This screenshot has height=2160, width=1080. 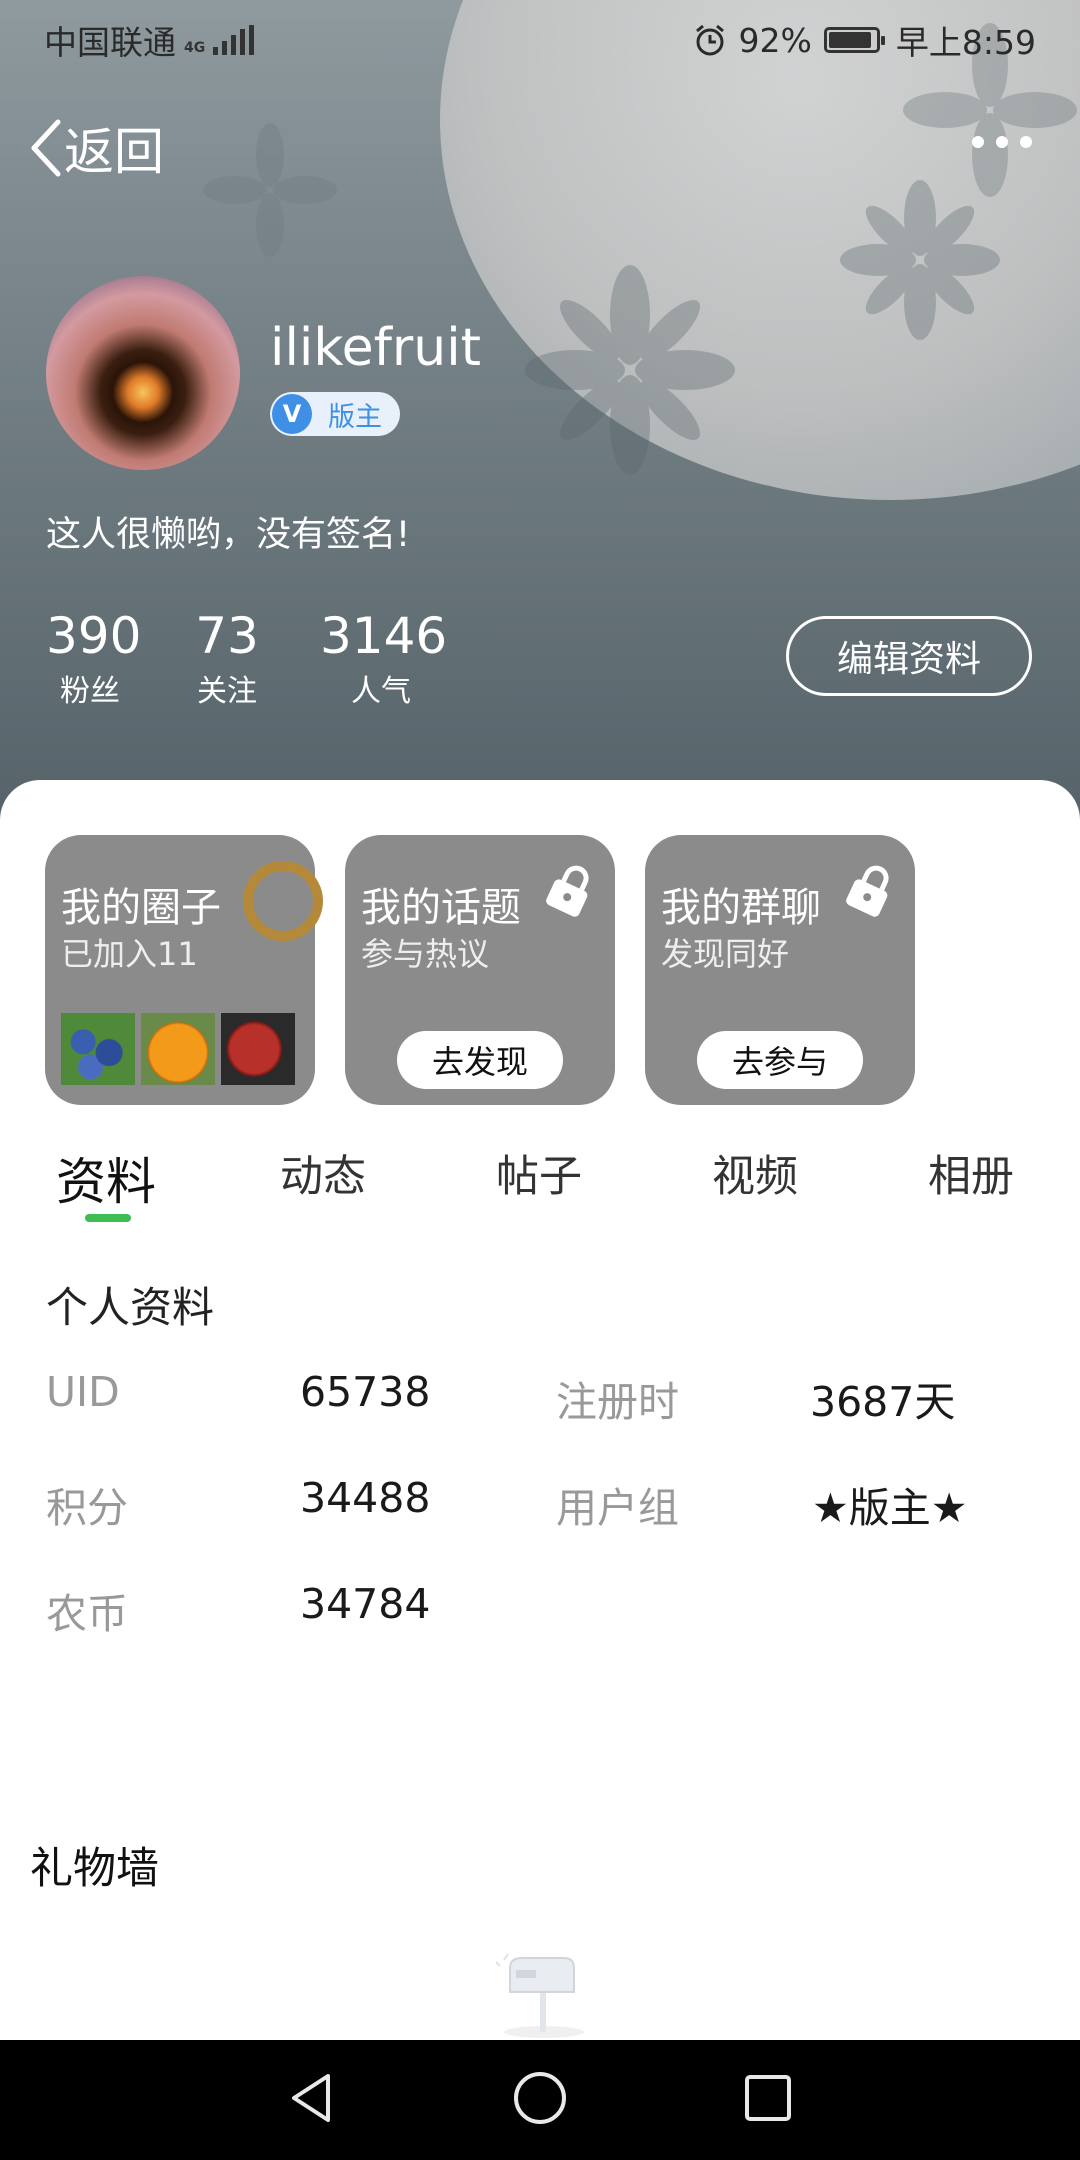 I want to click on card-title: 我的群聊, so click(x=741, y=908).